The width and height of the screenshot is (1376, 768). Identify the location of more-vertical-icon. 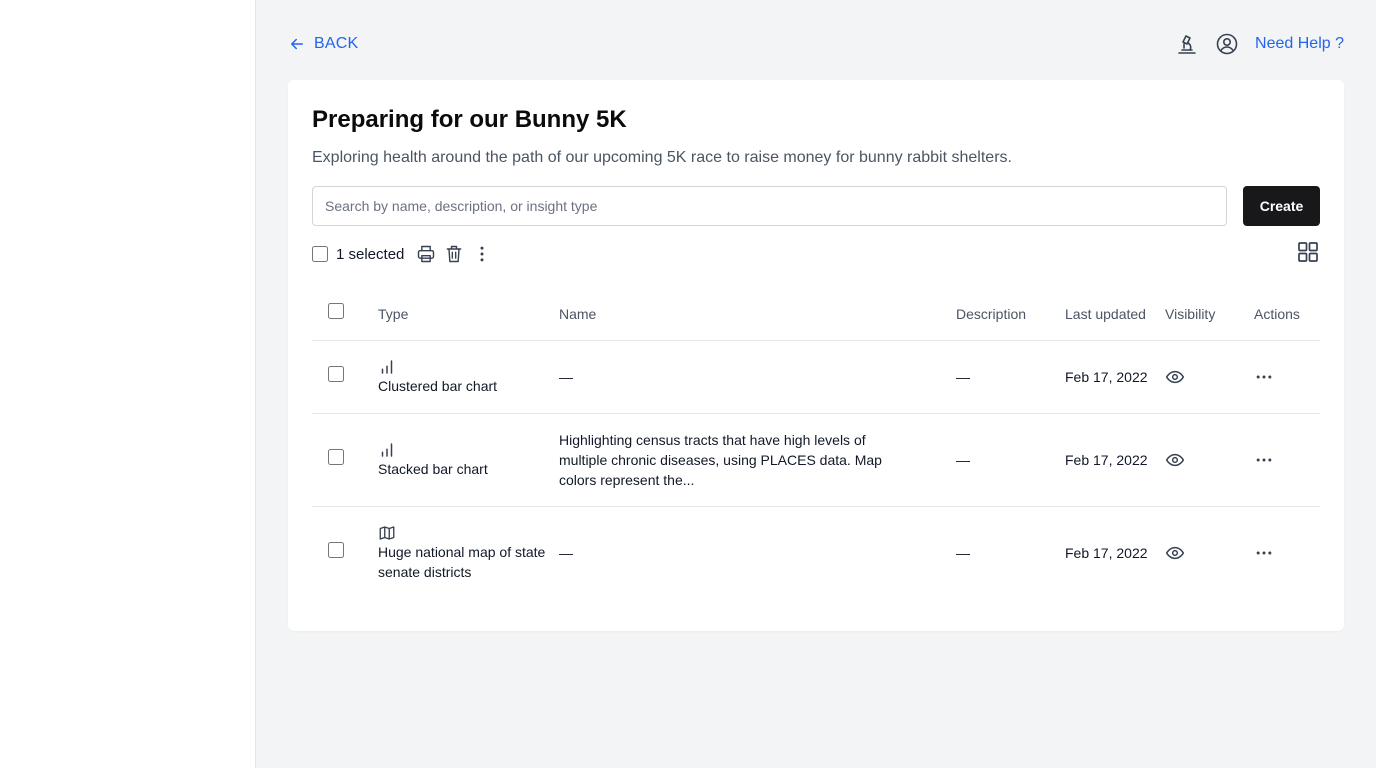
(482, 254).